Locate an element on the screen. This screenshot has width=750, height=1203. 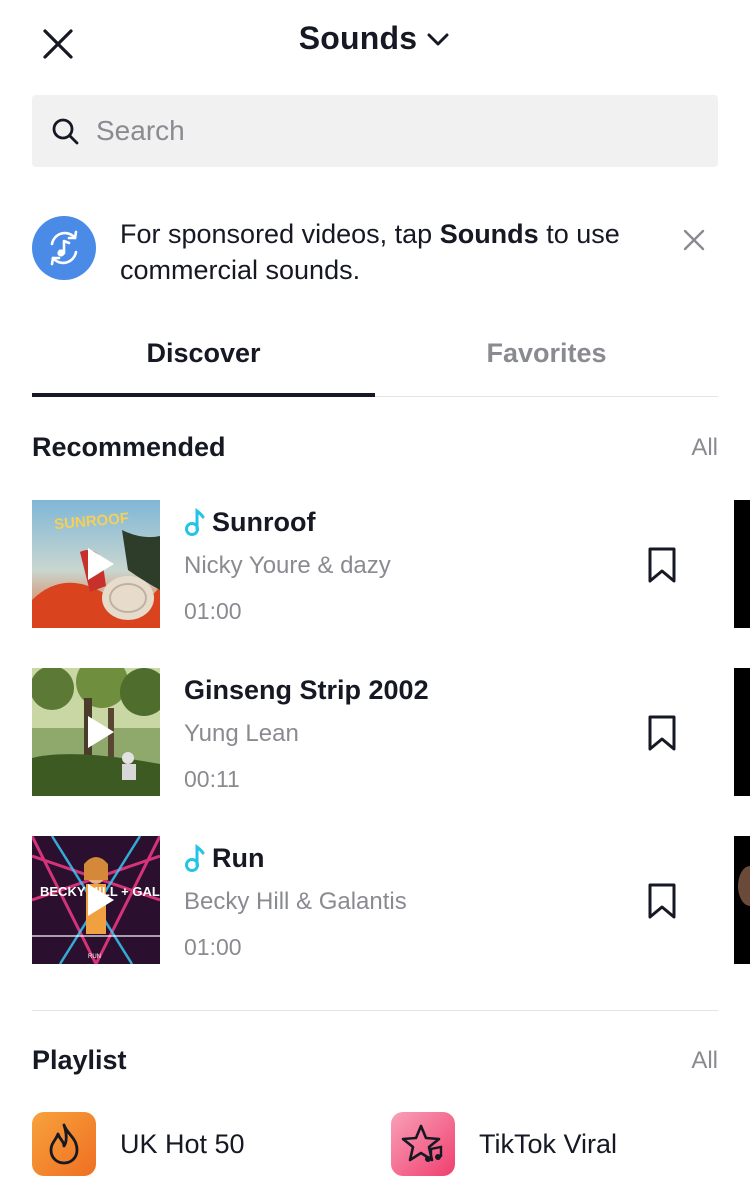
song-title: Run is located at coordinates (238, 858).